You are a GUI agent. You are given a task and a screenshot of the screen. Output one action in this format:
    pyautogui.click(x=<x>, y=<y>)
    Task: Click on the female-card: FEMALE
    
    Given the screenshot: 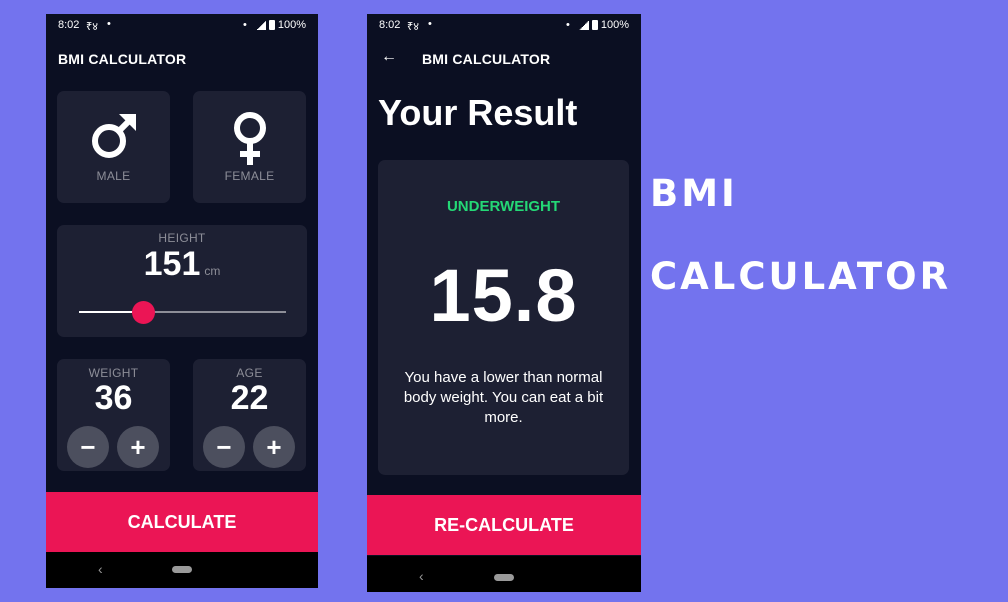 What is the action you would take?
    pyautogui.click(x=249, y=147)
    